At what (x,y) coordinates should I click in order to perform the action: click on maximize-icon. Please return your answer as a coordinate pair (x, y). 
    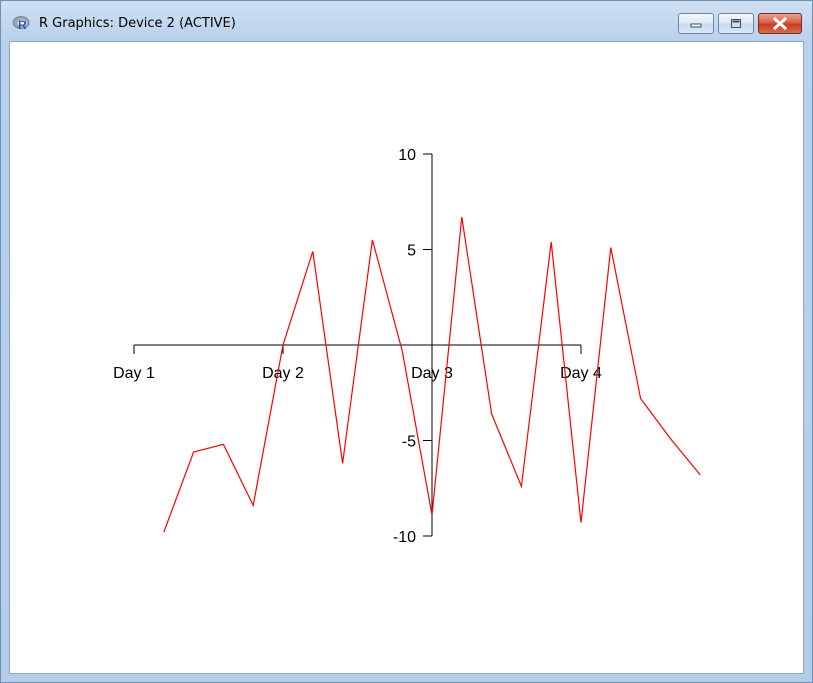
    Looking at the image, I should click on (736, 23).